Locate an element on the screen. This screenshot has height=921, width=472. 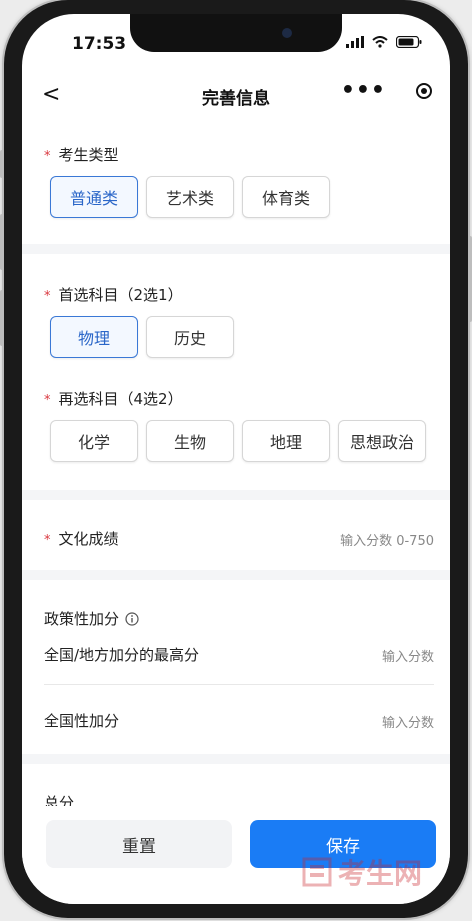
first-subject-label: * 首选科目（2选1） is located at coordinates (113, 294).